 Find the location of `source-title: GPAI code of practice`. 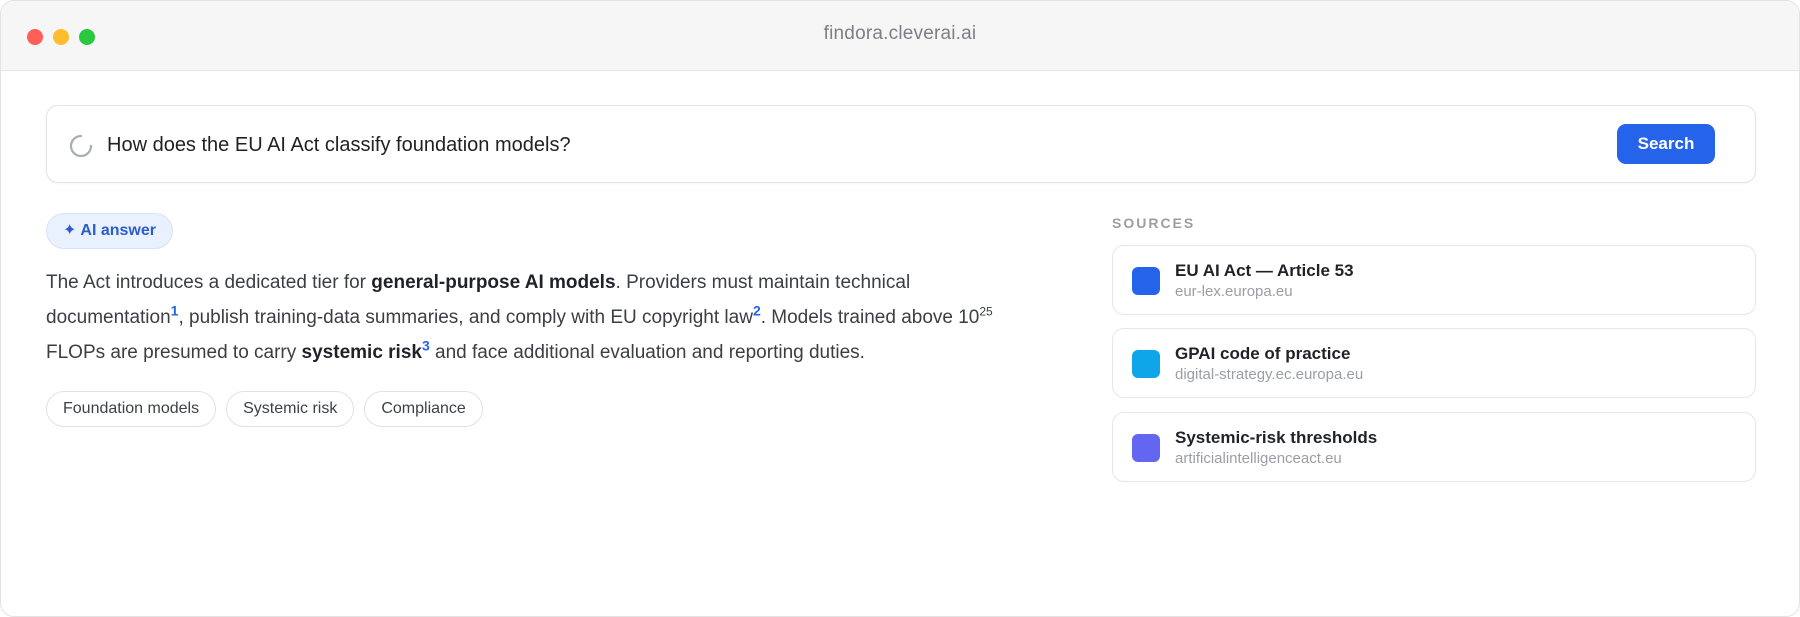

source-title: GPAI code of practice is located at coordinates (1263, 353).